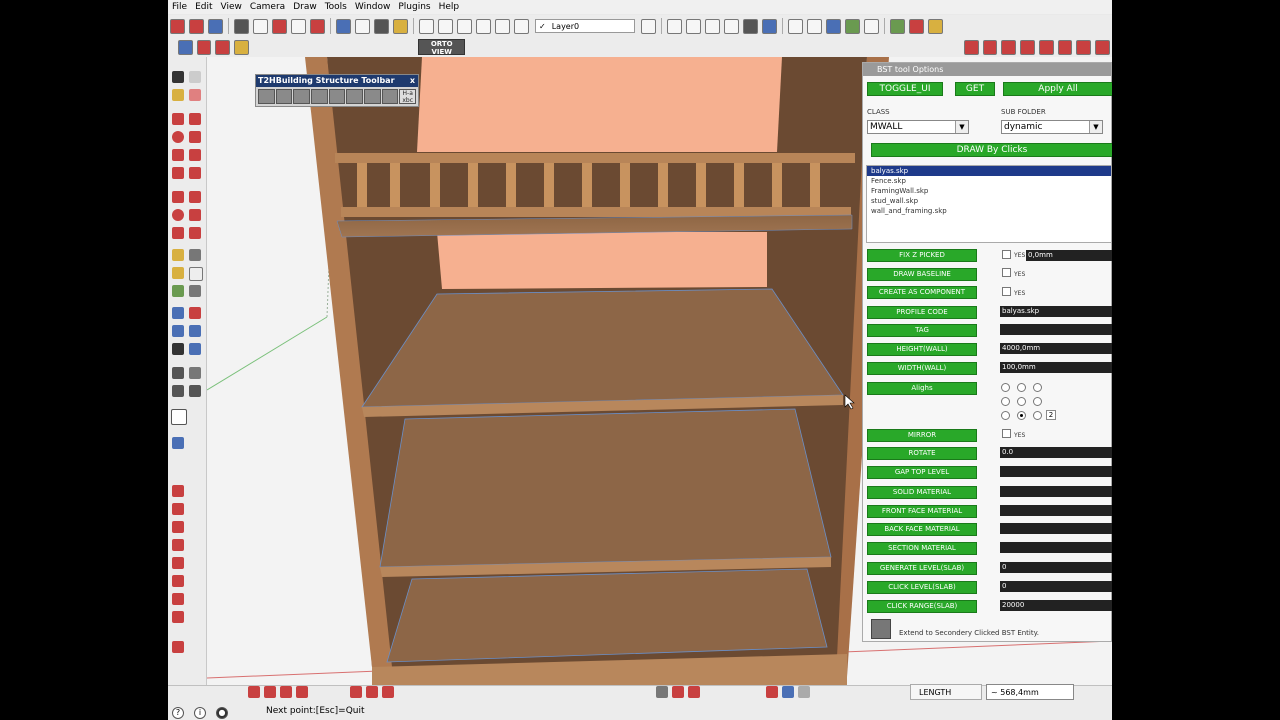  Describe the element at coordinates (922, 568) in the screenshot. I see `generate-level-button: GENERATE LEVEL(SLAB)` at that location.